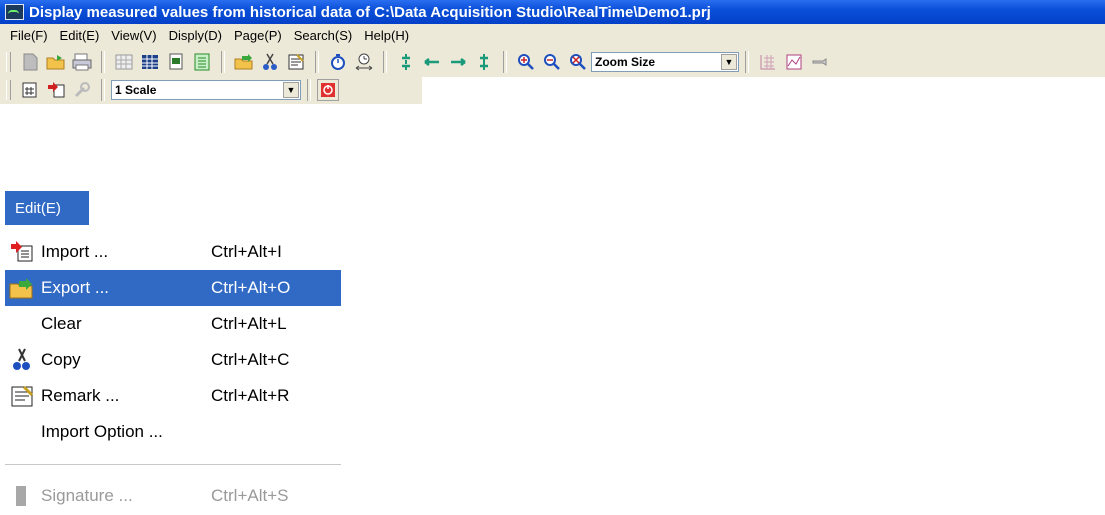 The image size is (1105, 515). I want to click on compress-icon, so click(406, 62).